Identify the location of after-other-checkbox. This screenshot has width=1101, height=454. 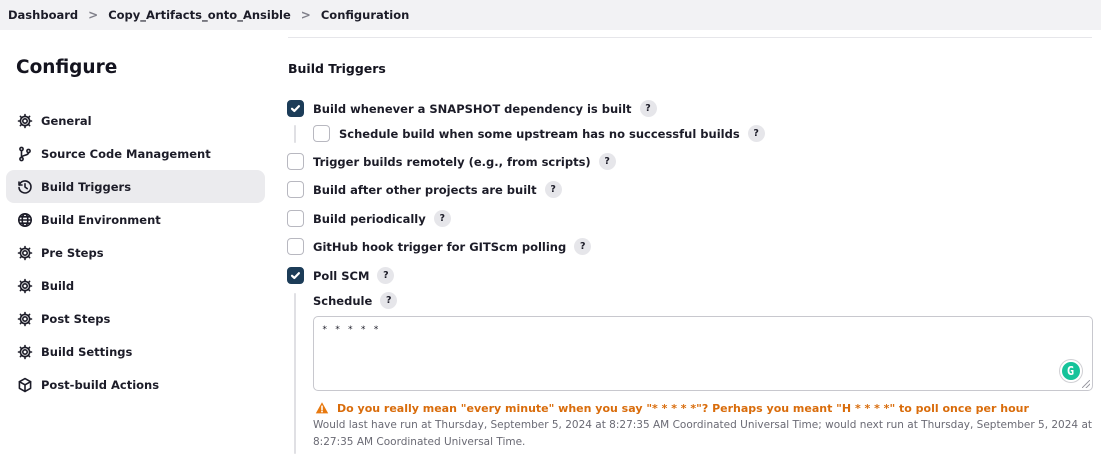
(295, 189).